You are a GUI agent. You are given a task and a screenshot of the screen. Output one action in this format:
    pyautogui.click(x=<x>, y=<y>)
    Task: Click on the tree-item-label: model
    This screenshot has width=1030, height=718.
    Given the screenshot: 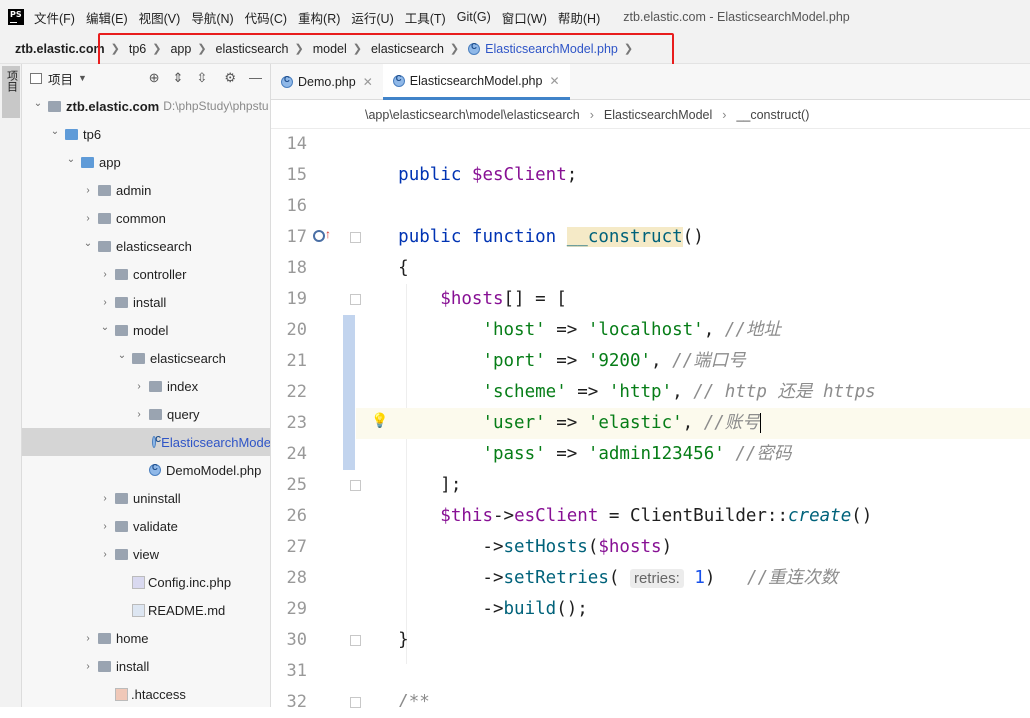 What is the action you would take?
    pyautogui.click(x=151, y=330)
    